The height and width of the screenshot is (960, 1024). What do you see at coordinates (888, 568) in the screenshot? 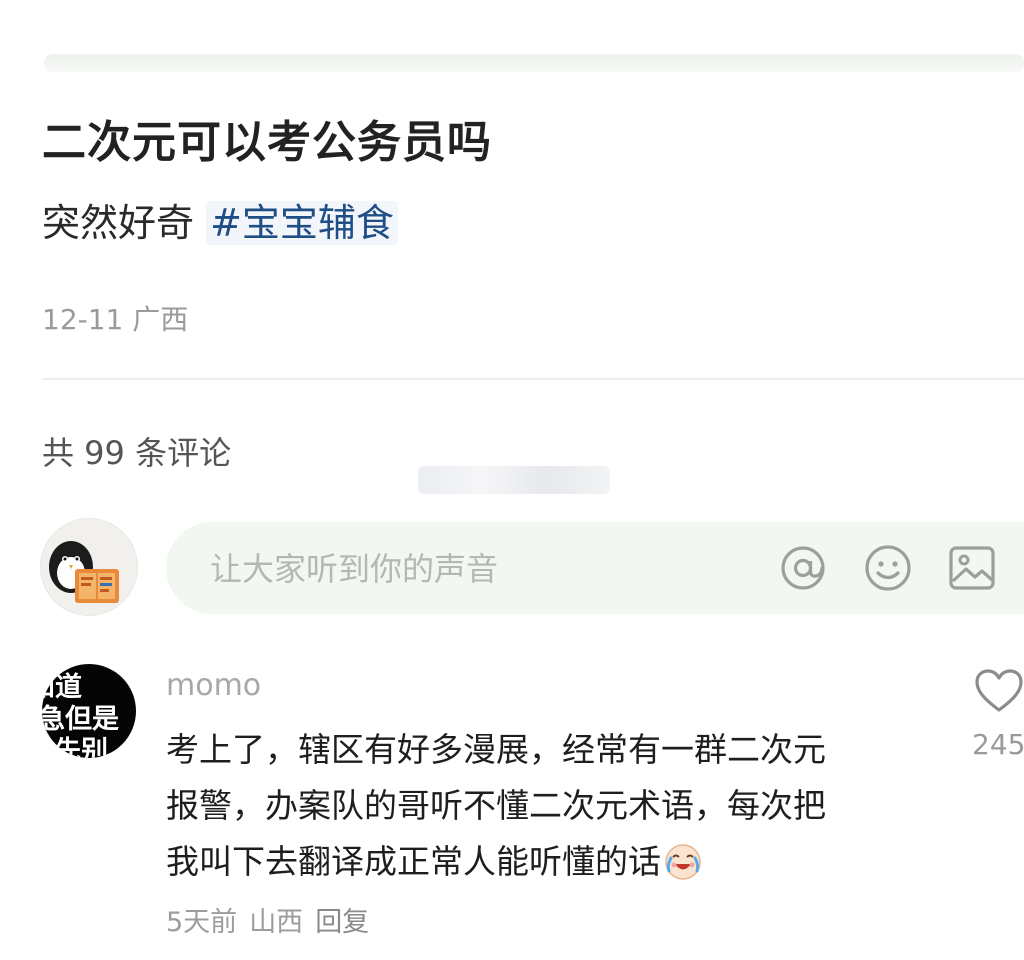
I see `emoji-icon` at bounding box center [888, 568].